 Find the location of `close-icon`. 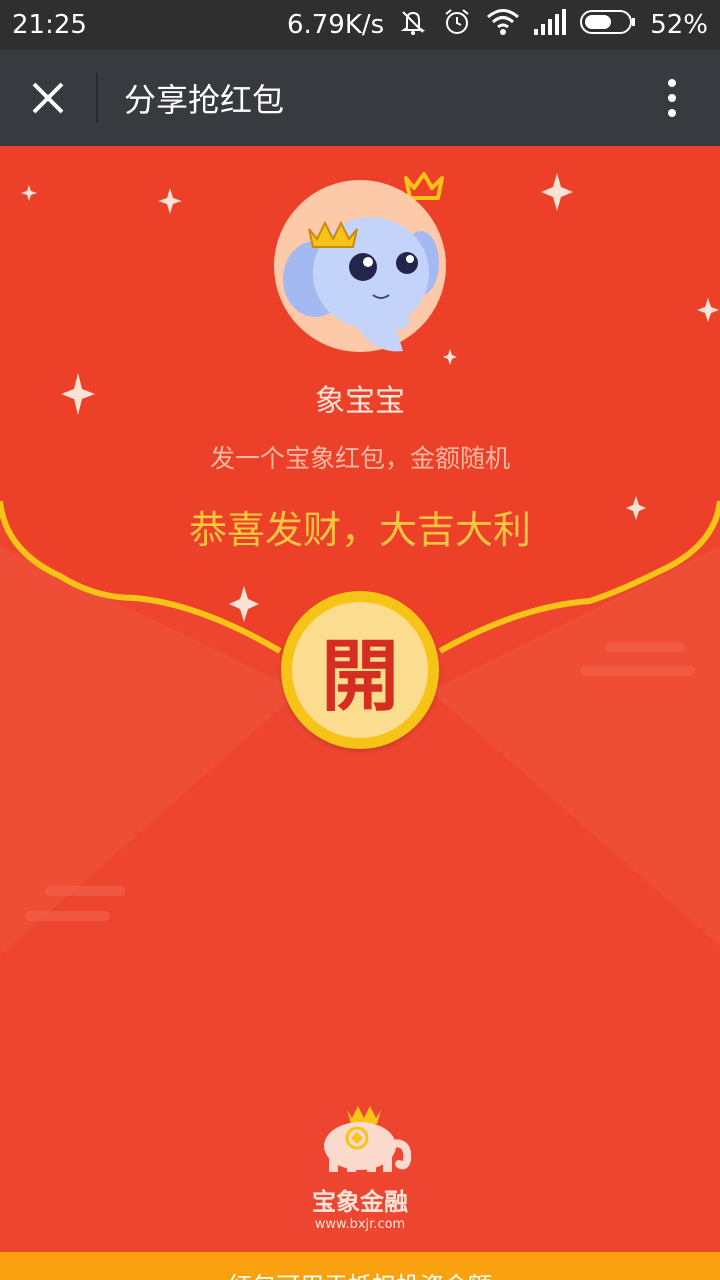

close-icon is located at coordinates (48, 98).